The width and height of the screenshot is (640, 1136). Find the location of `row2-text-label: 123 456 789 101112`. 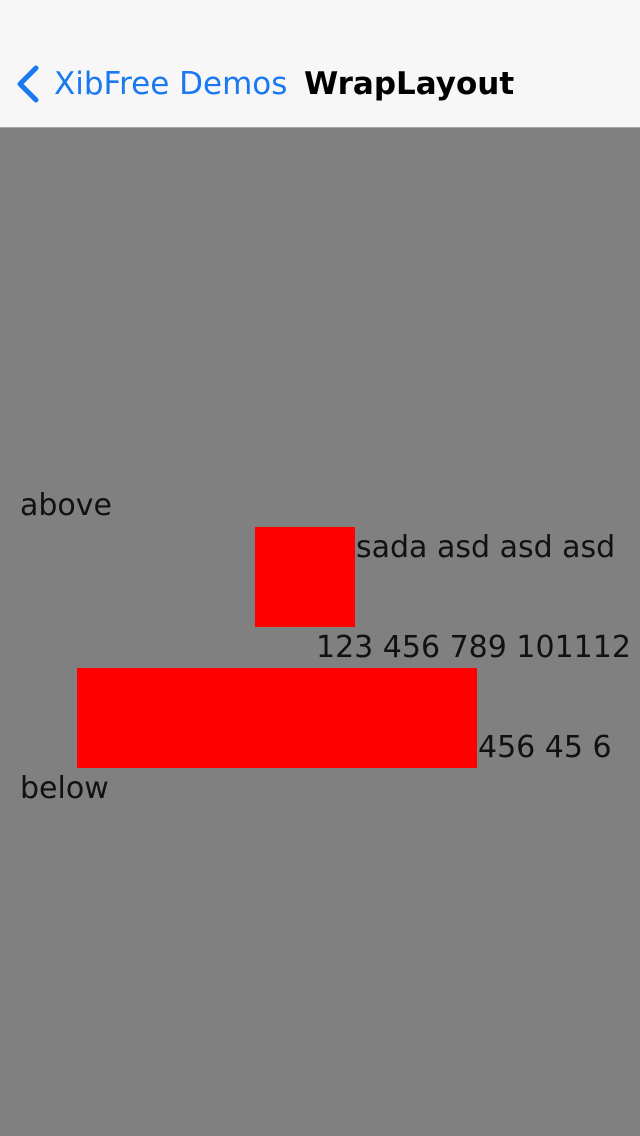

row2-text-label: 123 456 789 101112 is located at coordinates (473, 647).